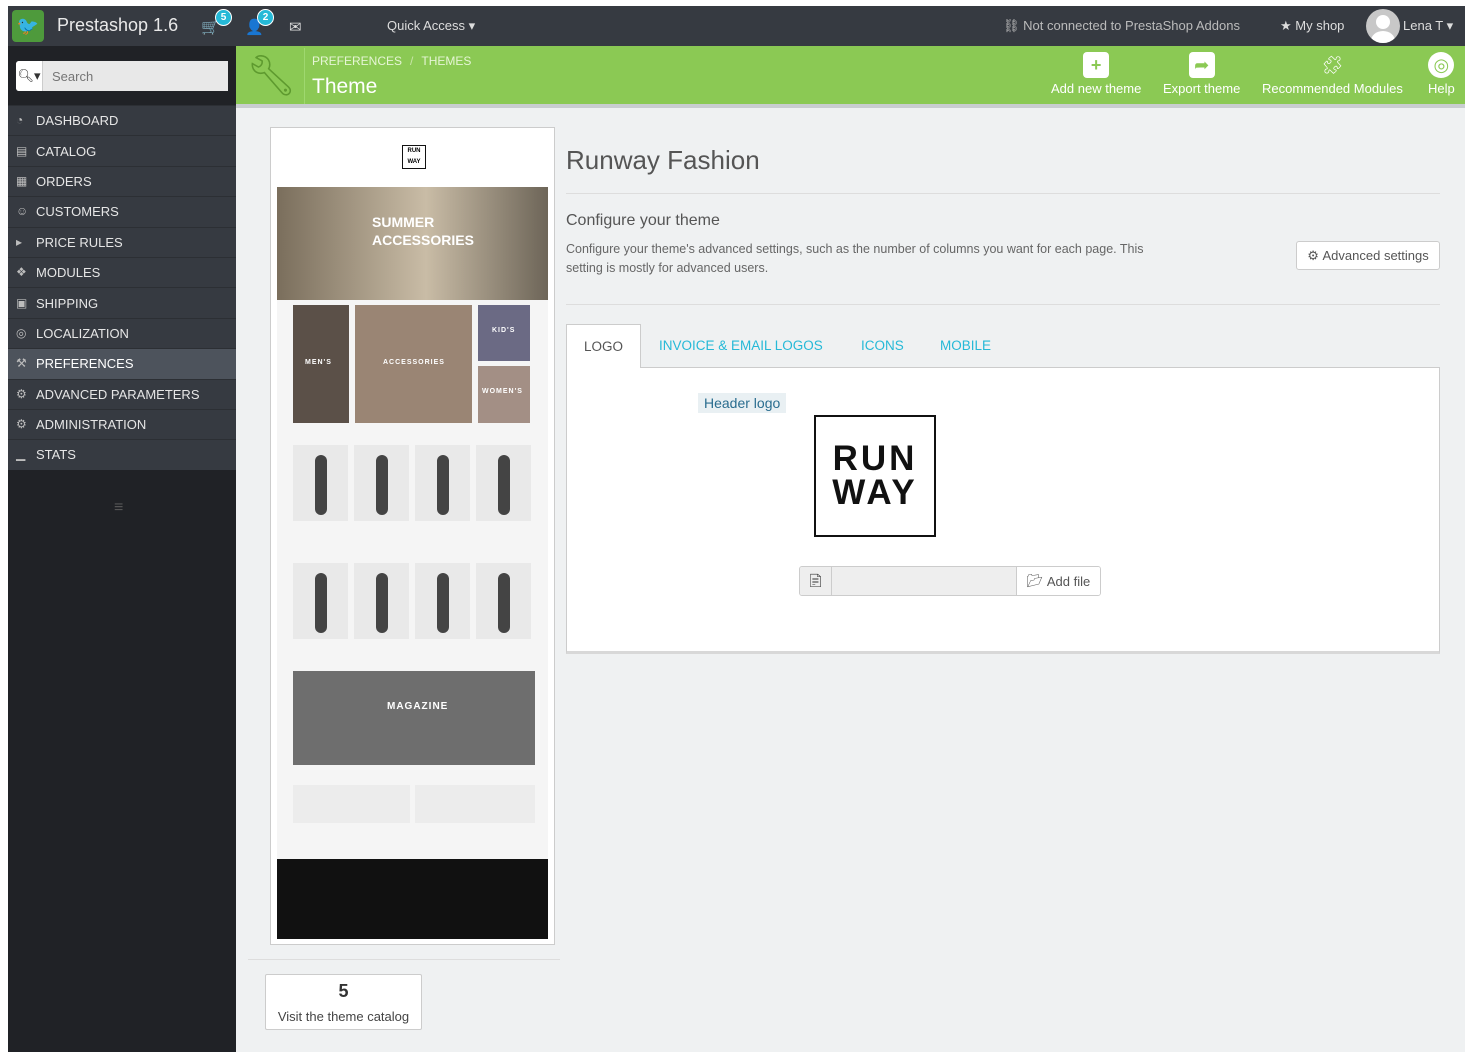  Describe the element at coordinates (882, 346) in the screenshot. I see `tab-icons: ICONS` at that location.